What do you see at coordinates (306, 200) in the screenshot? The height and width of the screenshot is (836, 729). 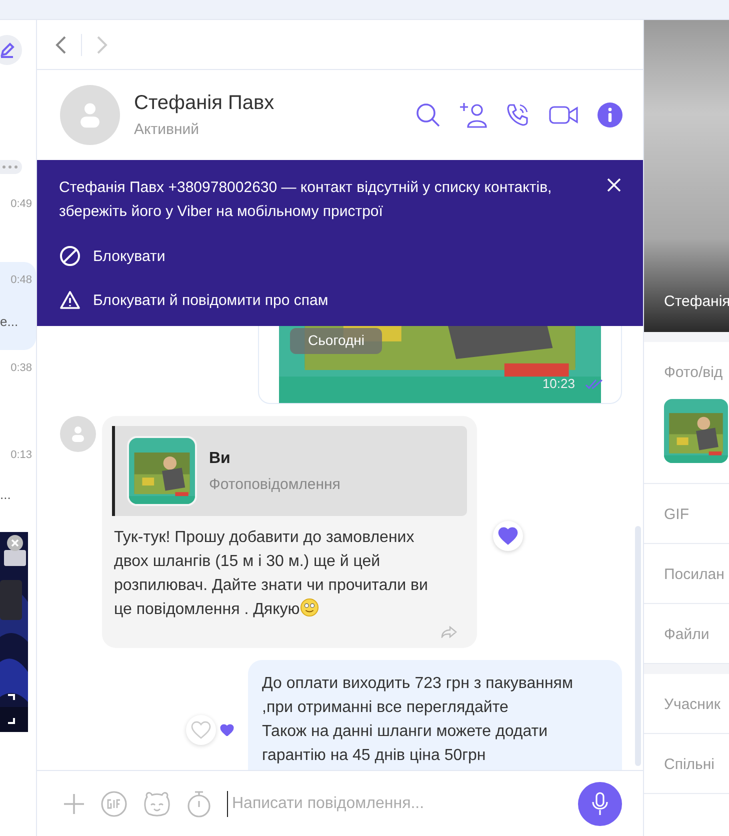 I see `notice-text: Стефанія Павх +380978002630 — контакт відсутній у списку контактів, збережіть його у Viber на мобільному пристрої` at bounding box center [306, 200].